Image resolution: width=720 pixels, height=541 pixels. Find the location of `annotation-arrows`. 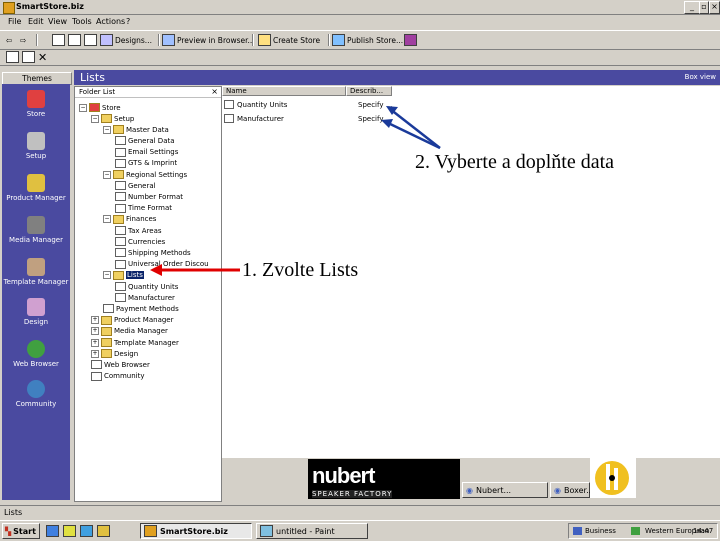

annotation-arrows is located at coordinates (295, 191).